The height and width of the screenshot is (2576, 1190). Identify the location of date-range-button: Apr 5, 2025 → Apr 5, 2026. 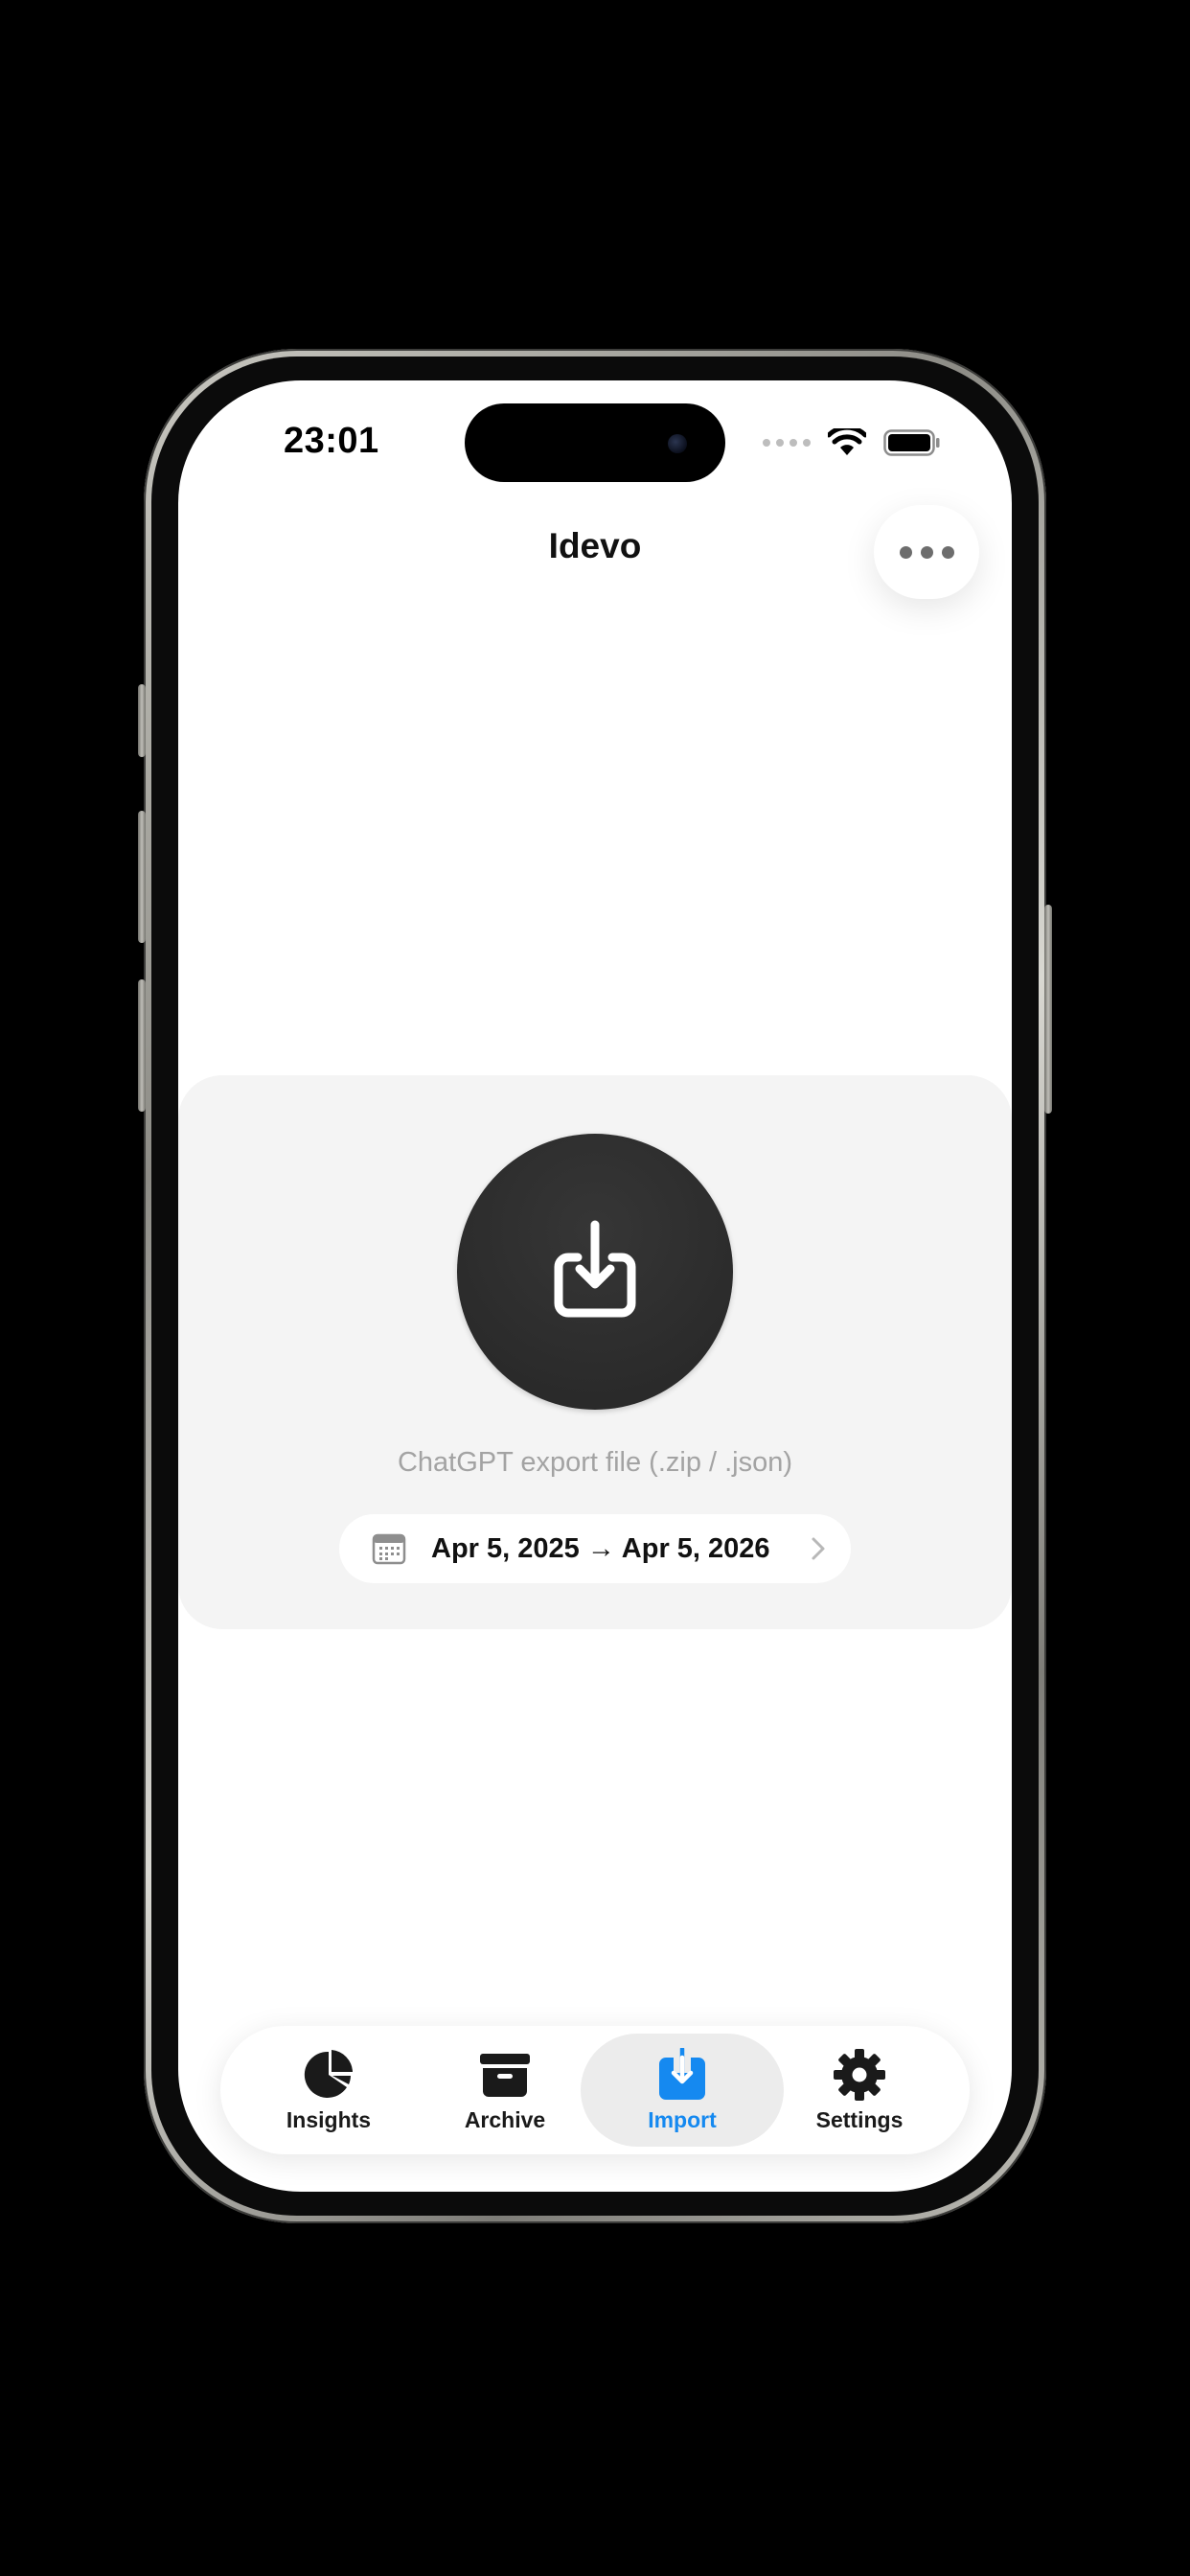
(595, 1548).